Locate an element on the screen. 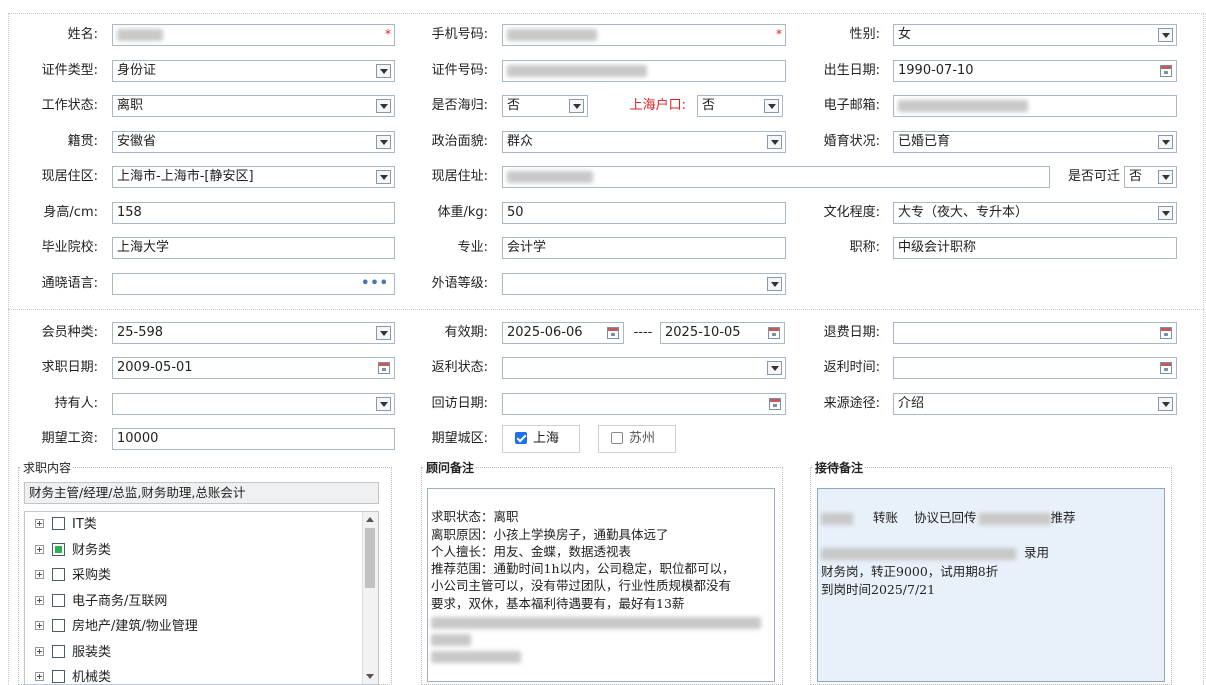 The image size is (1206, 685). languages-input: ••• is located at coordinates (253, 284).